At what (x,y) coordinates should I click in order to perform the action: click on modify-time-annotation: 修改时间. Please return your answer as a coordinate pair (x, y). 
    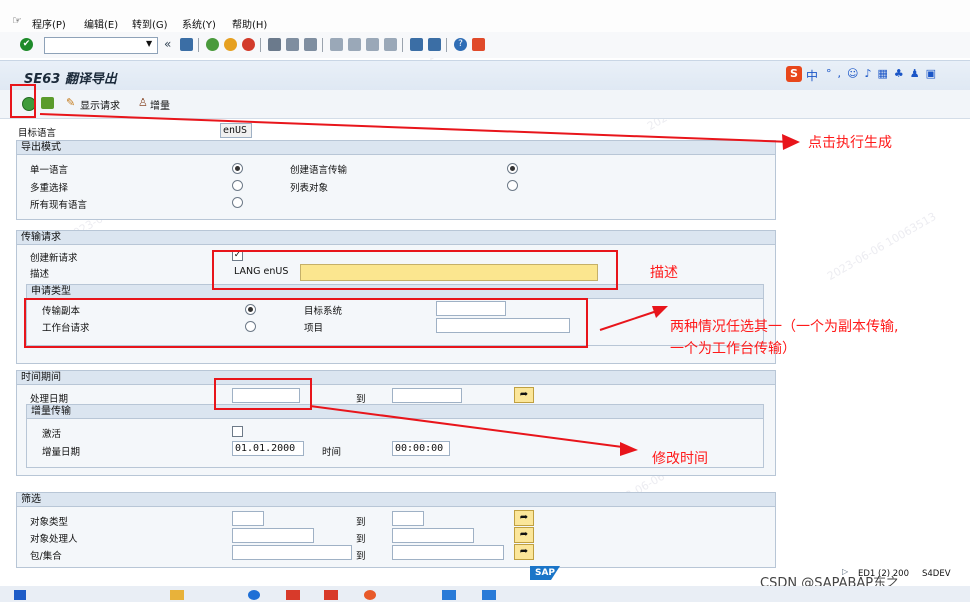
    Looking at the image, I should click on (680, 459).